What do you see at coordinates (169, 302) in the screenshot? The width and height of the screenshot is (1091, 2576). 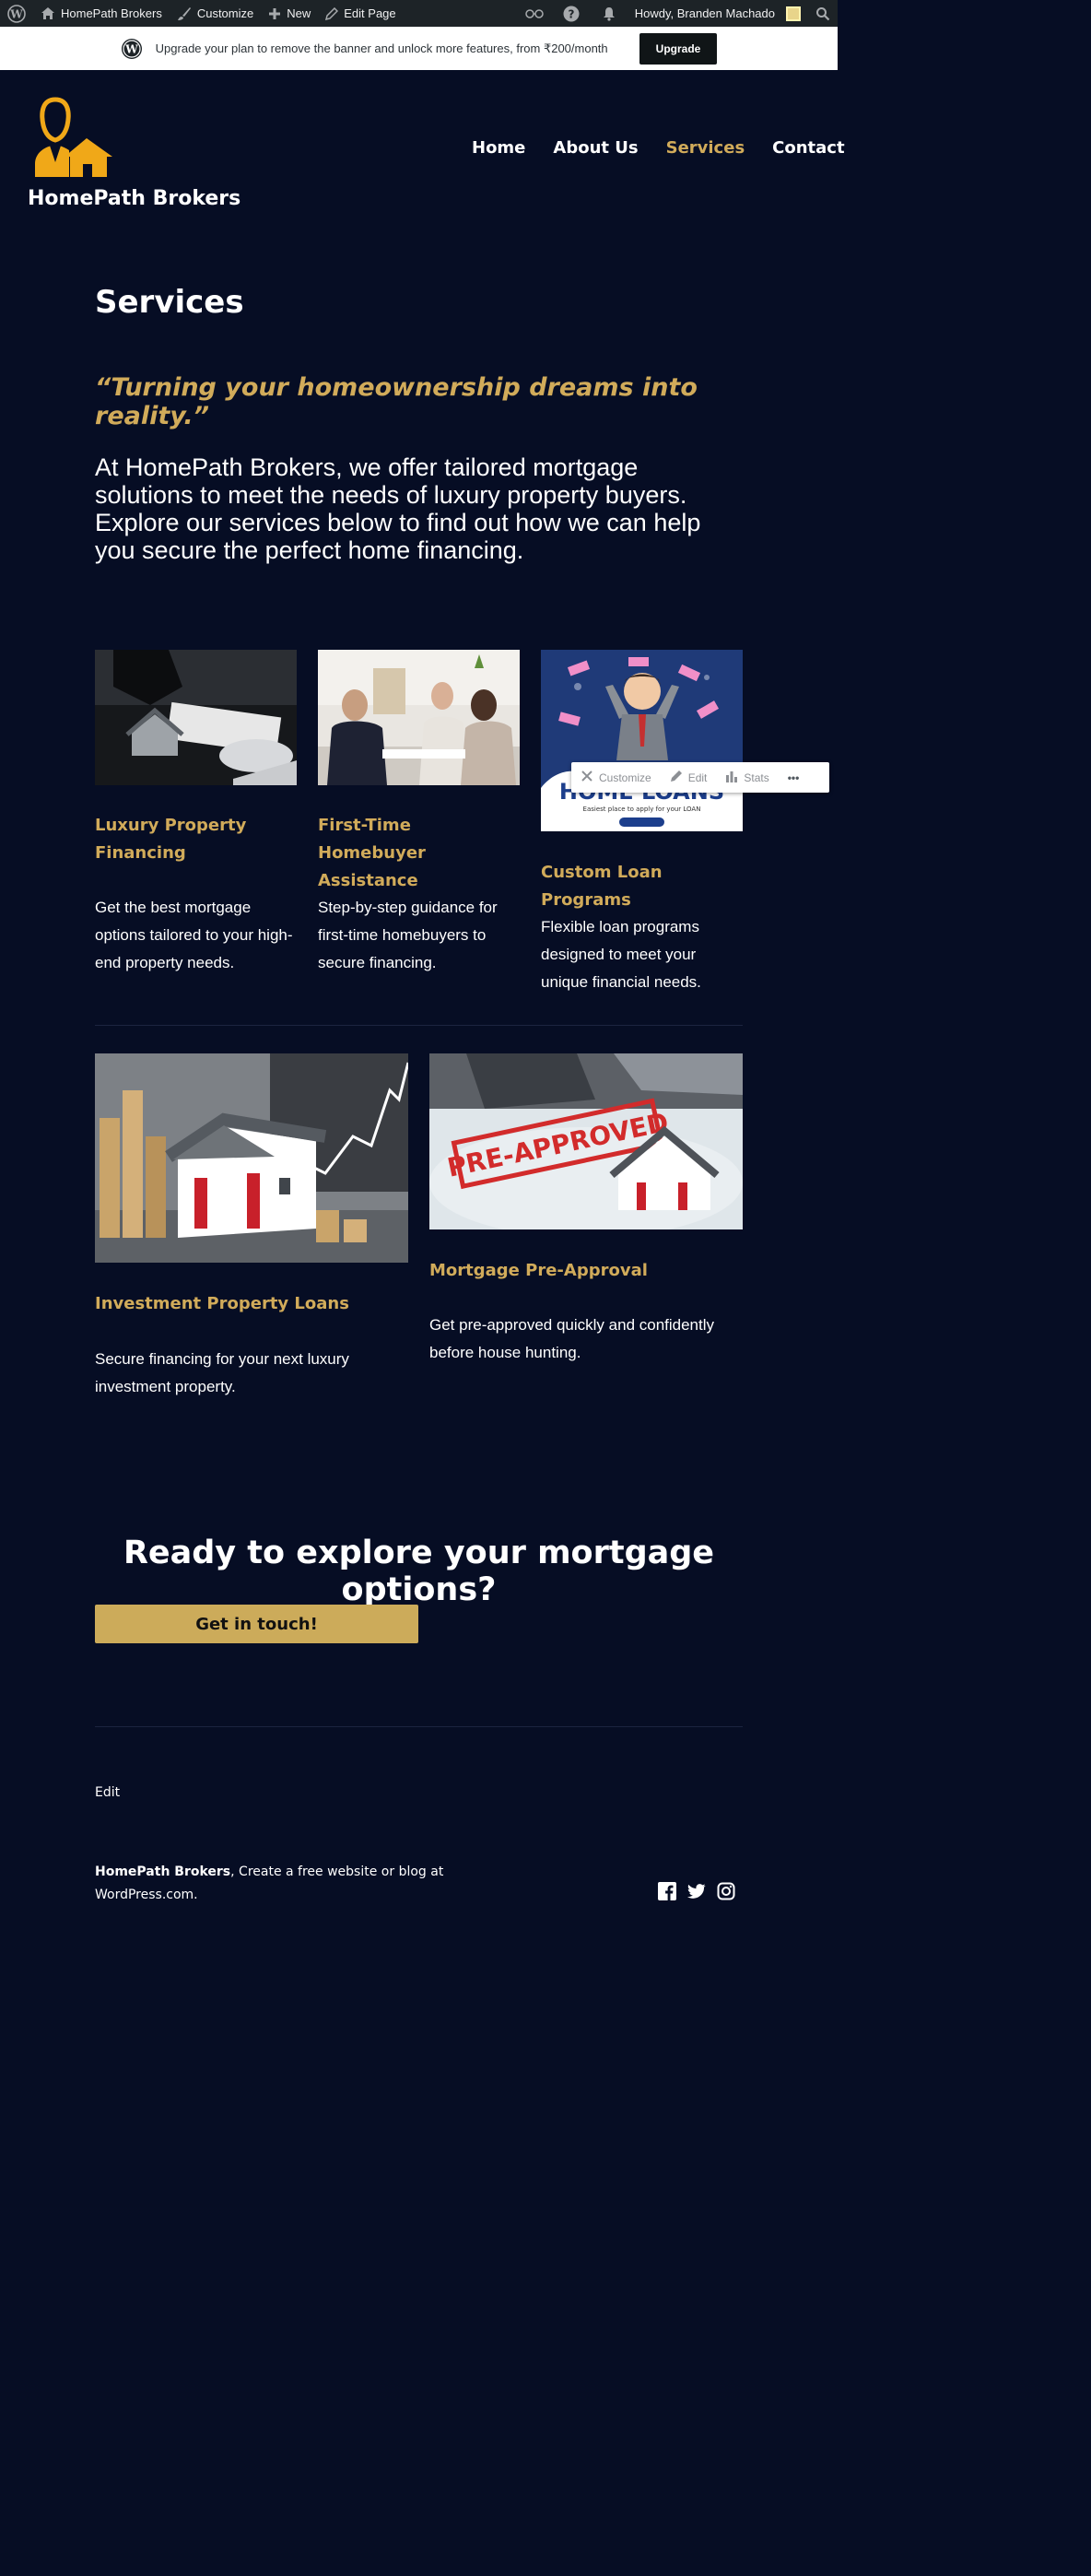 I see `page-title: Services` at bounding box center [169, 302].